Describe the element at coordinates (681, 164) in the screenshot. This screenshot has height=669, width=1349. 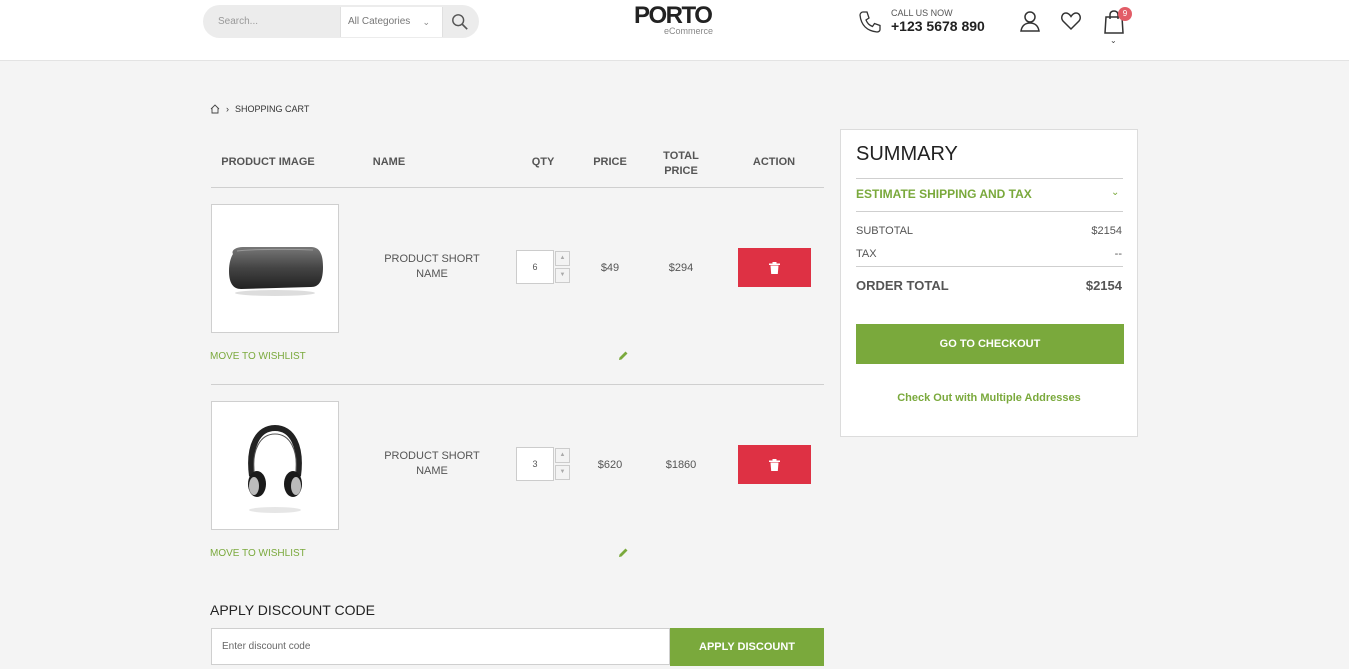
I see `header-total-price: TOTAL PRICE` at that location.